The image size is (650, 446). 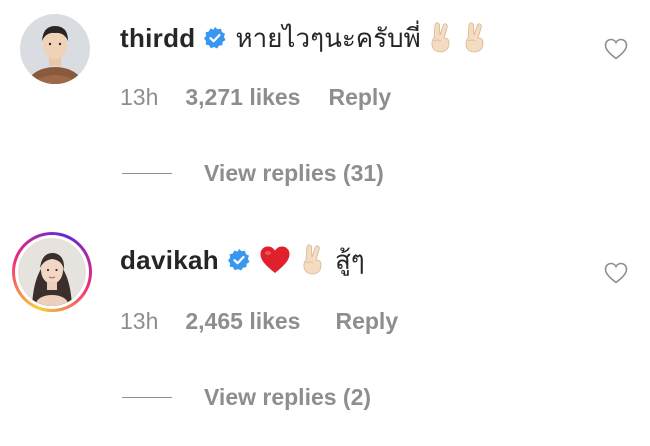 I want to click on likes-count: 2,465 likes, so click(x=242, y=321).